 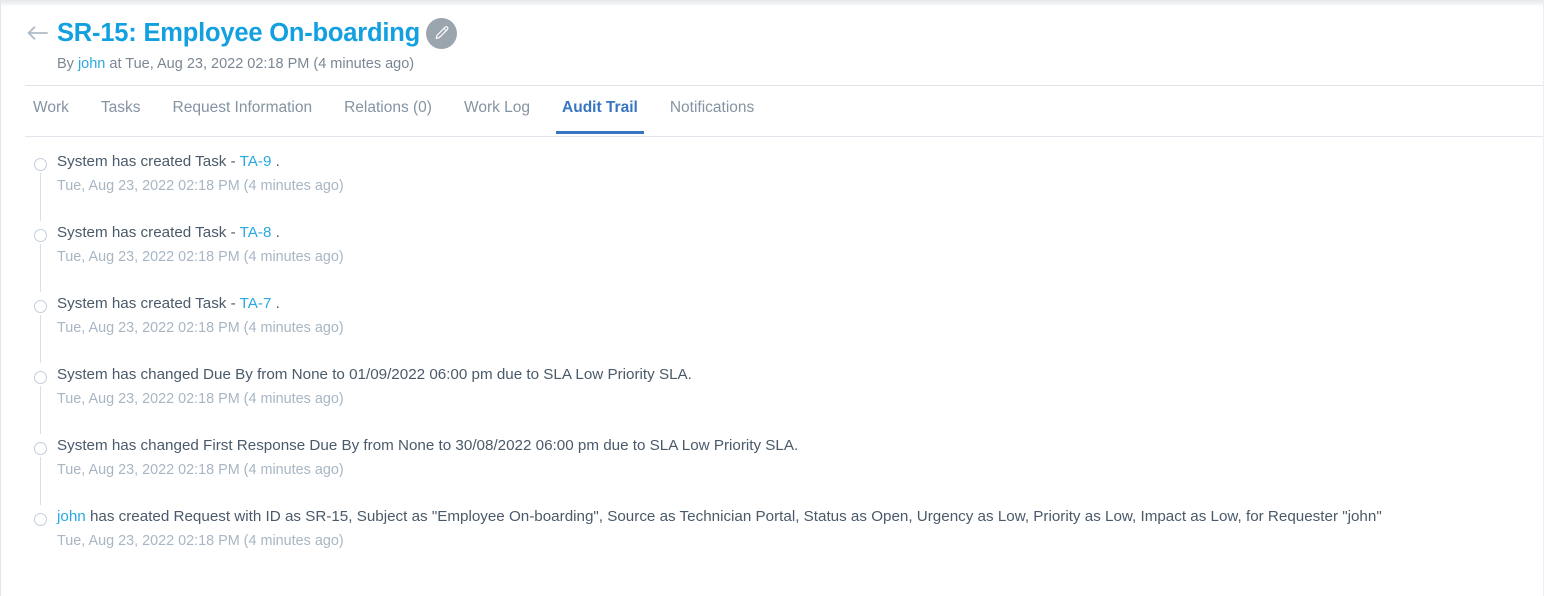 I want to click on byline-timestamp: Tue, Aug 23, 2022 02:18 PM, so click(x=217, y=64).